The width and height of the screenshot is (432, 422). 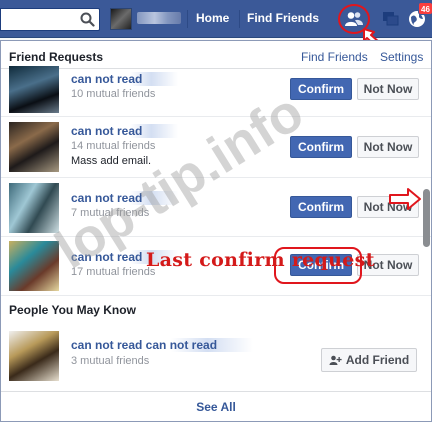 I want to click on mutual-friends-count: 14 mutual friends, so click(x=113, y=146).